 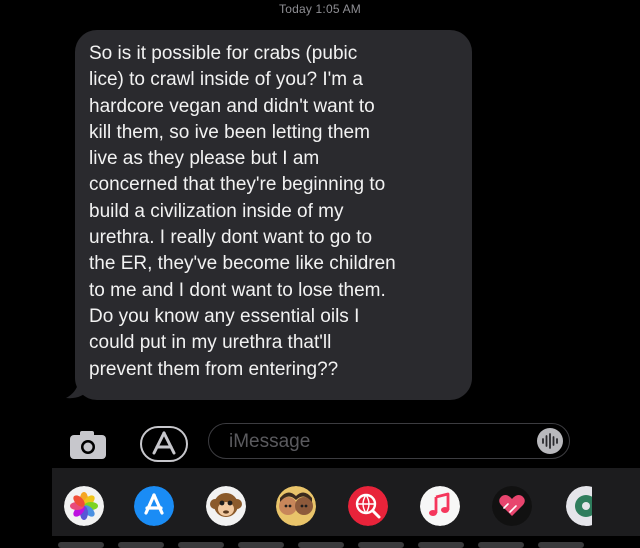 I want to click on imessage-placeholder: iMessage, so click(x=270, y=441).